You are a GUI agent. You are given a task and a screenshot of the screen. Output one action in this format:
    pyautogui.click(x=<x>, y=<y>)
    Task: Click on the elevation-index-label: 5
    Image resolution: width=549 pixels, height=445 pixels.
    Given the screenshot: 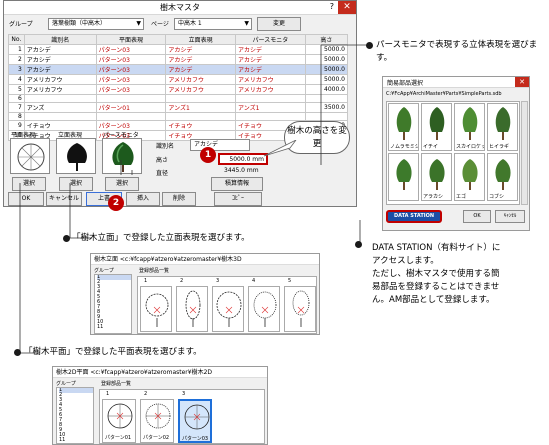 What is the action you would take?
    pyautogui.click(x=290, y=281)
    